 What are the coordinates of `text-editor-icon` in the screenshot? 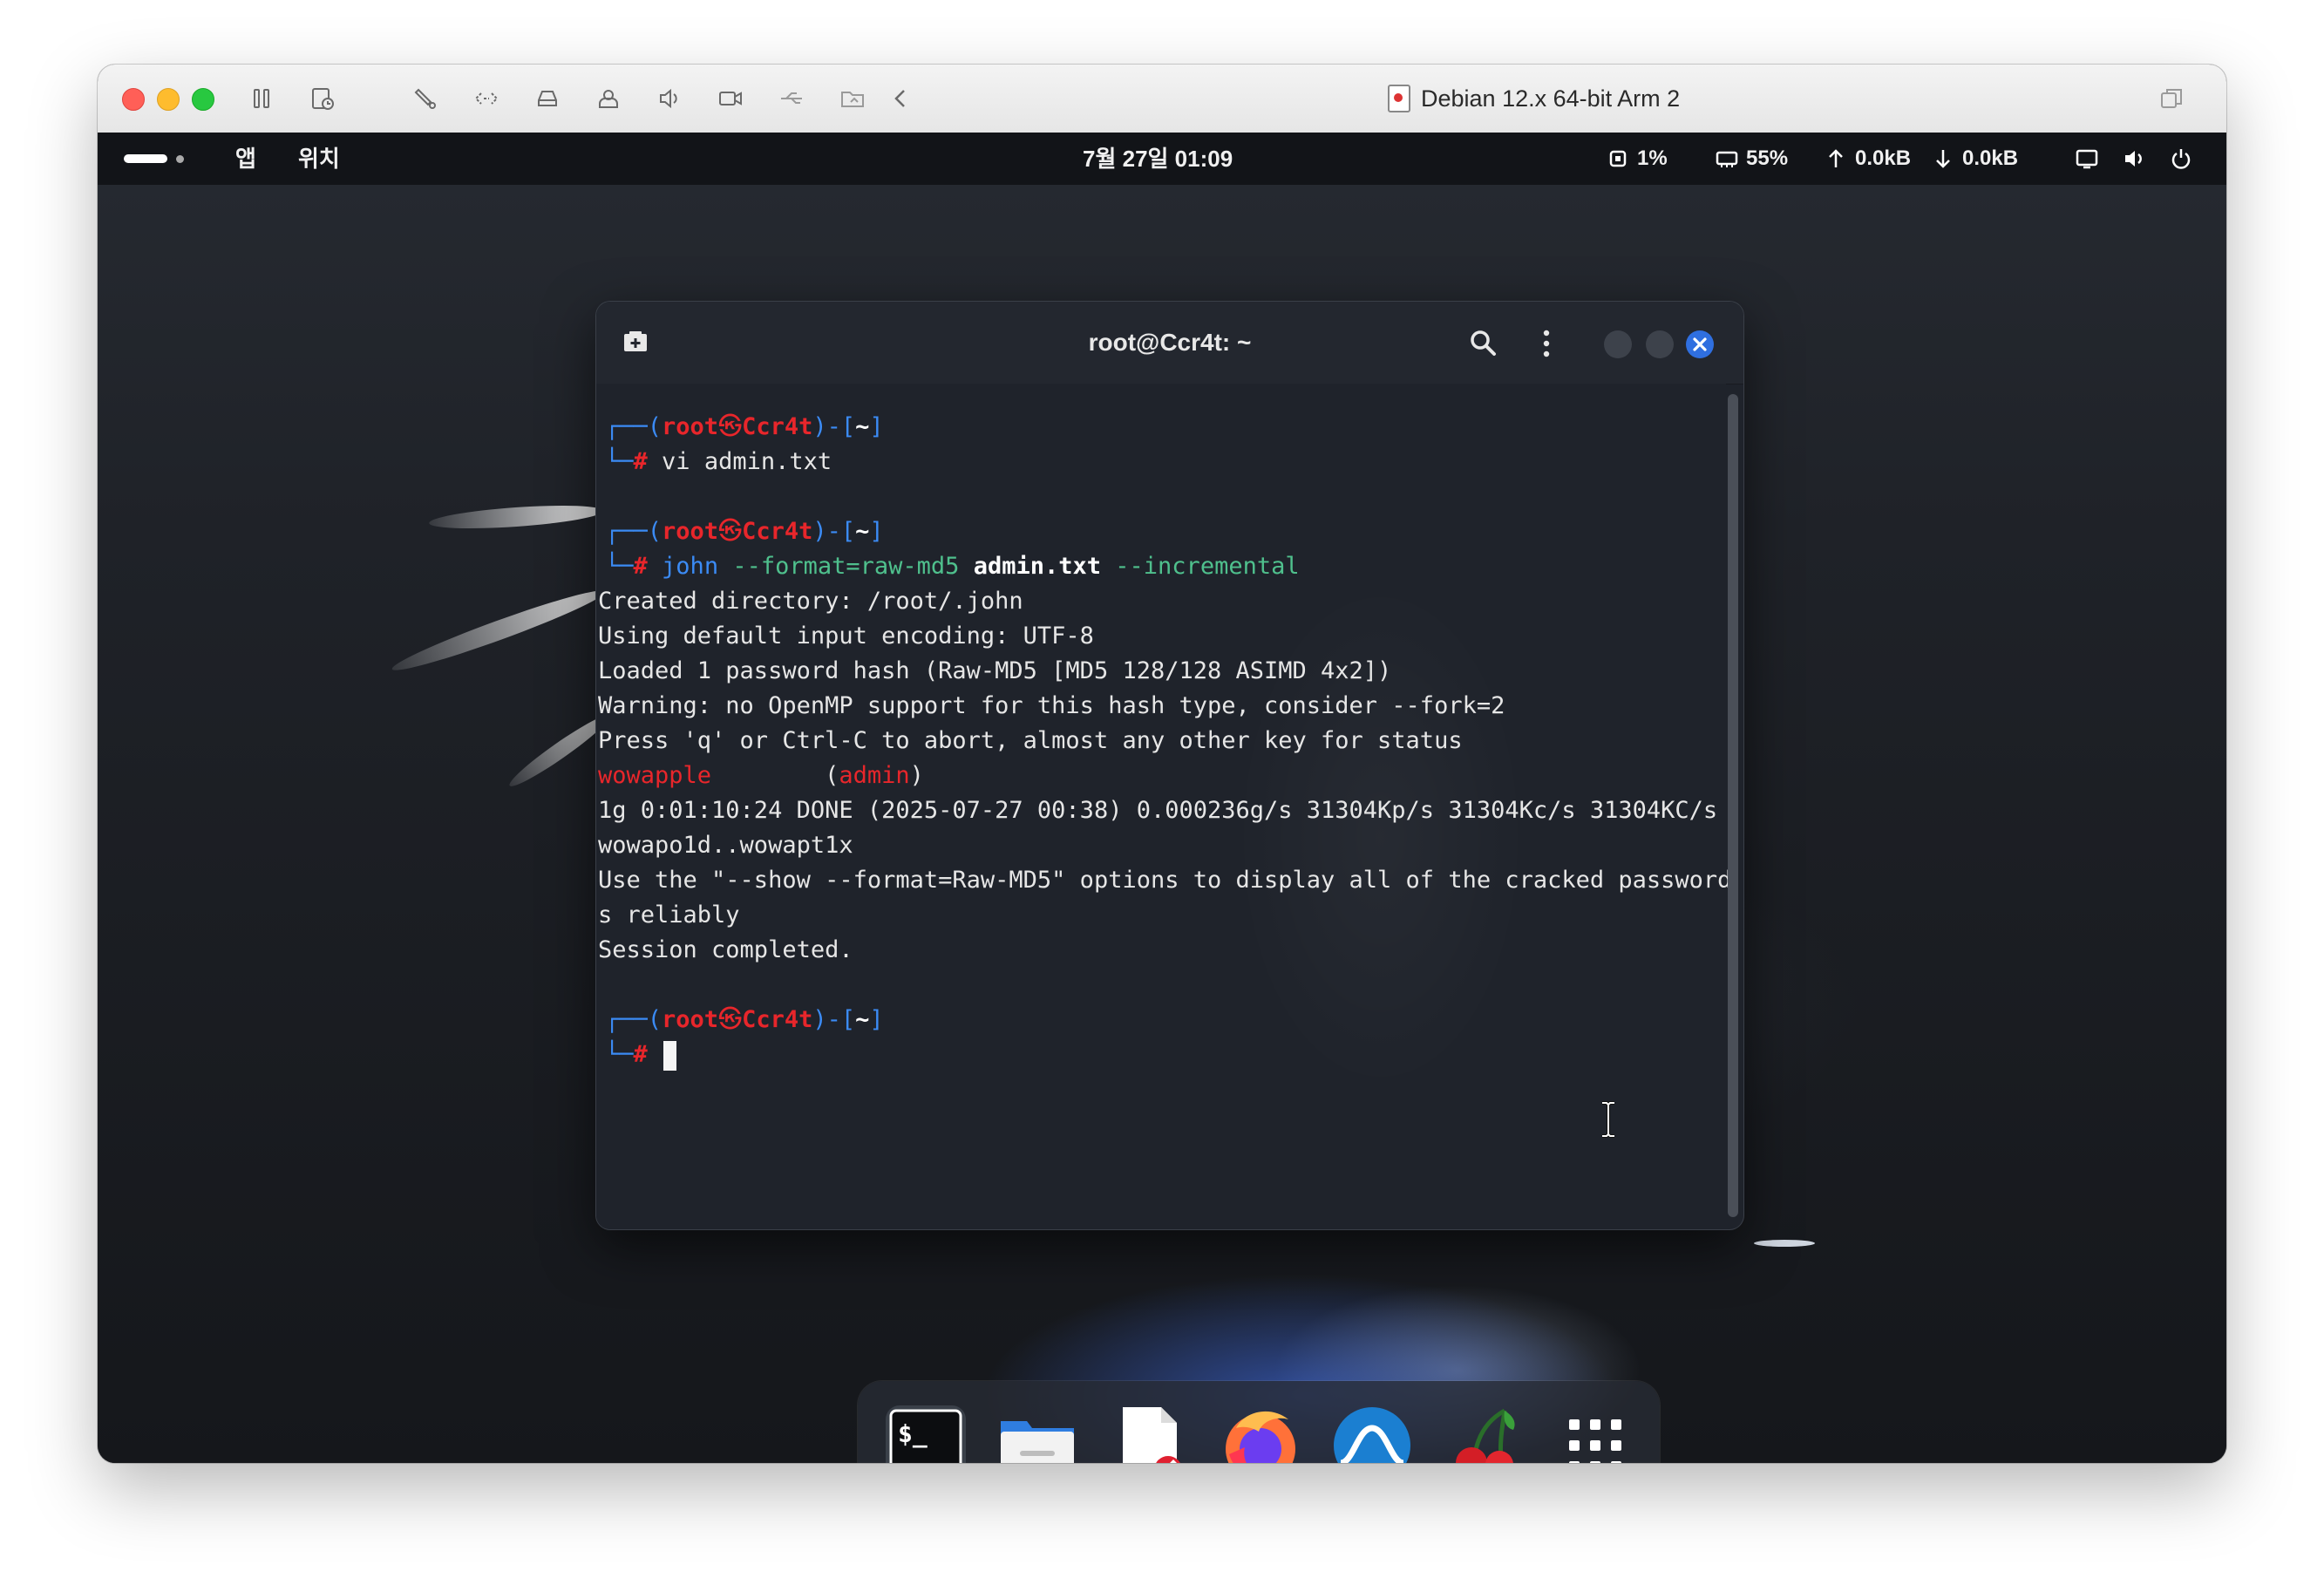 It's located at (1149, 1433).